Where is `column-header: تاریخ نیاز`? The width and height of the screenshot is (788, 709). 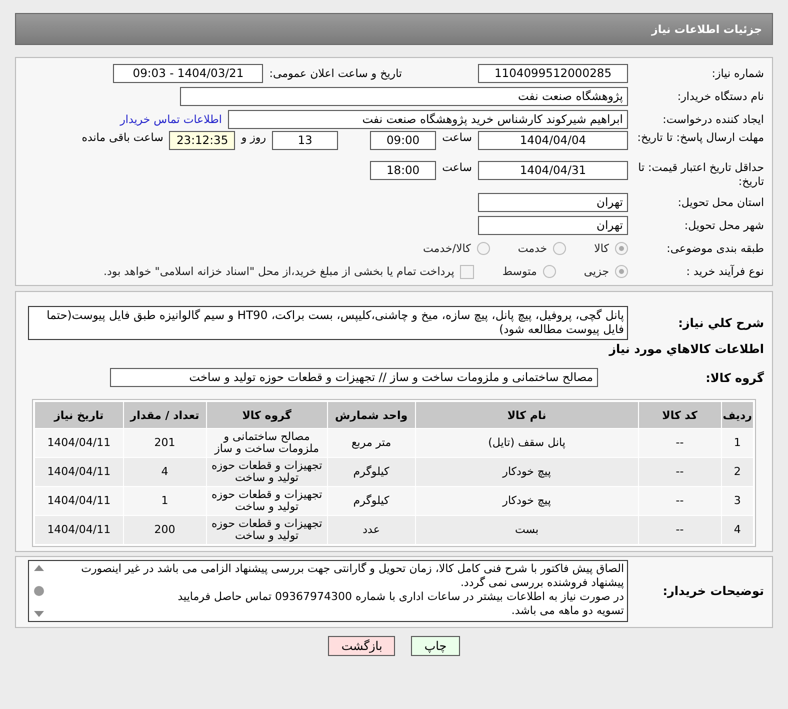
column-header: تاریخ نیاز is located at coordinates (79, 415).